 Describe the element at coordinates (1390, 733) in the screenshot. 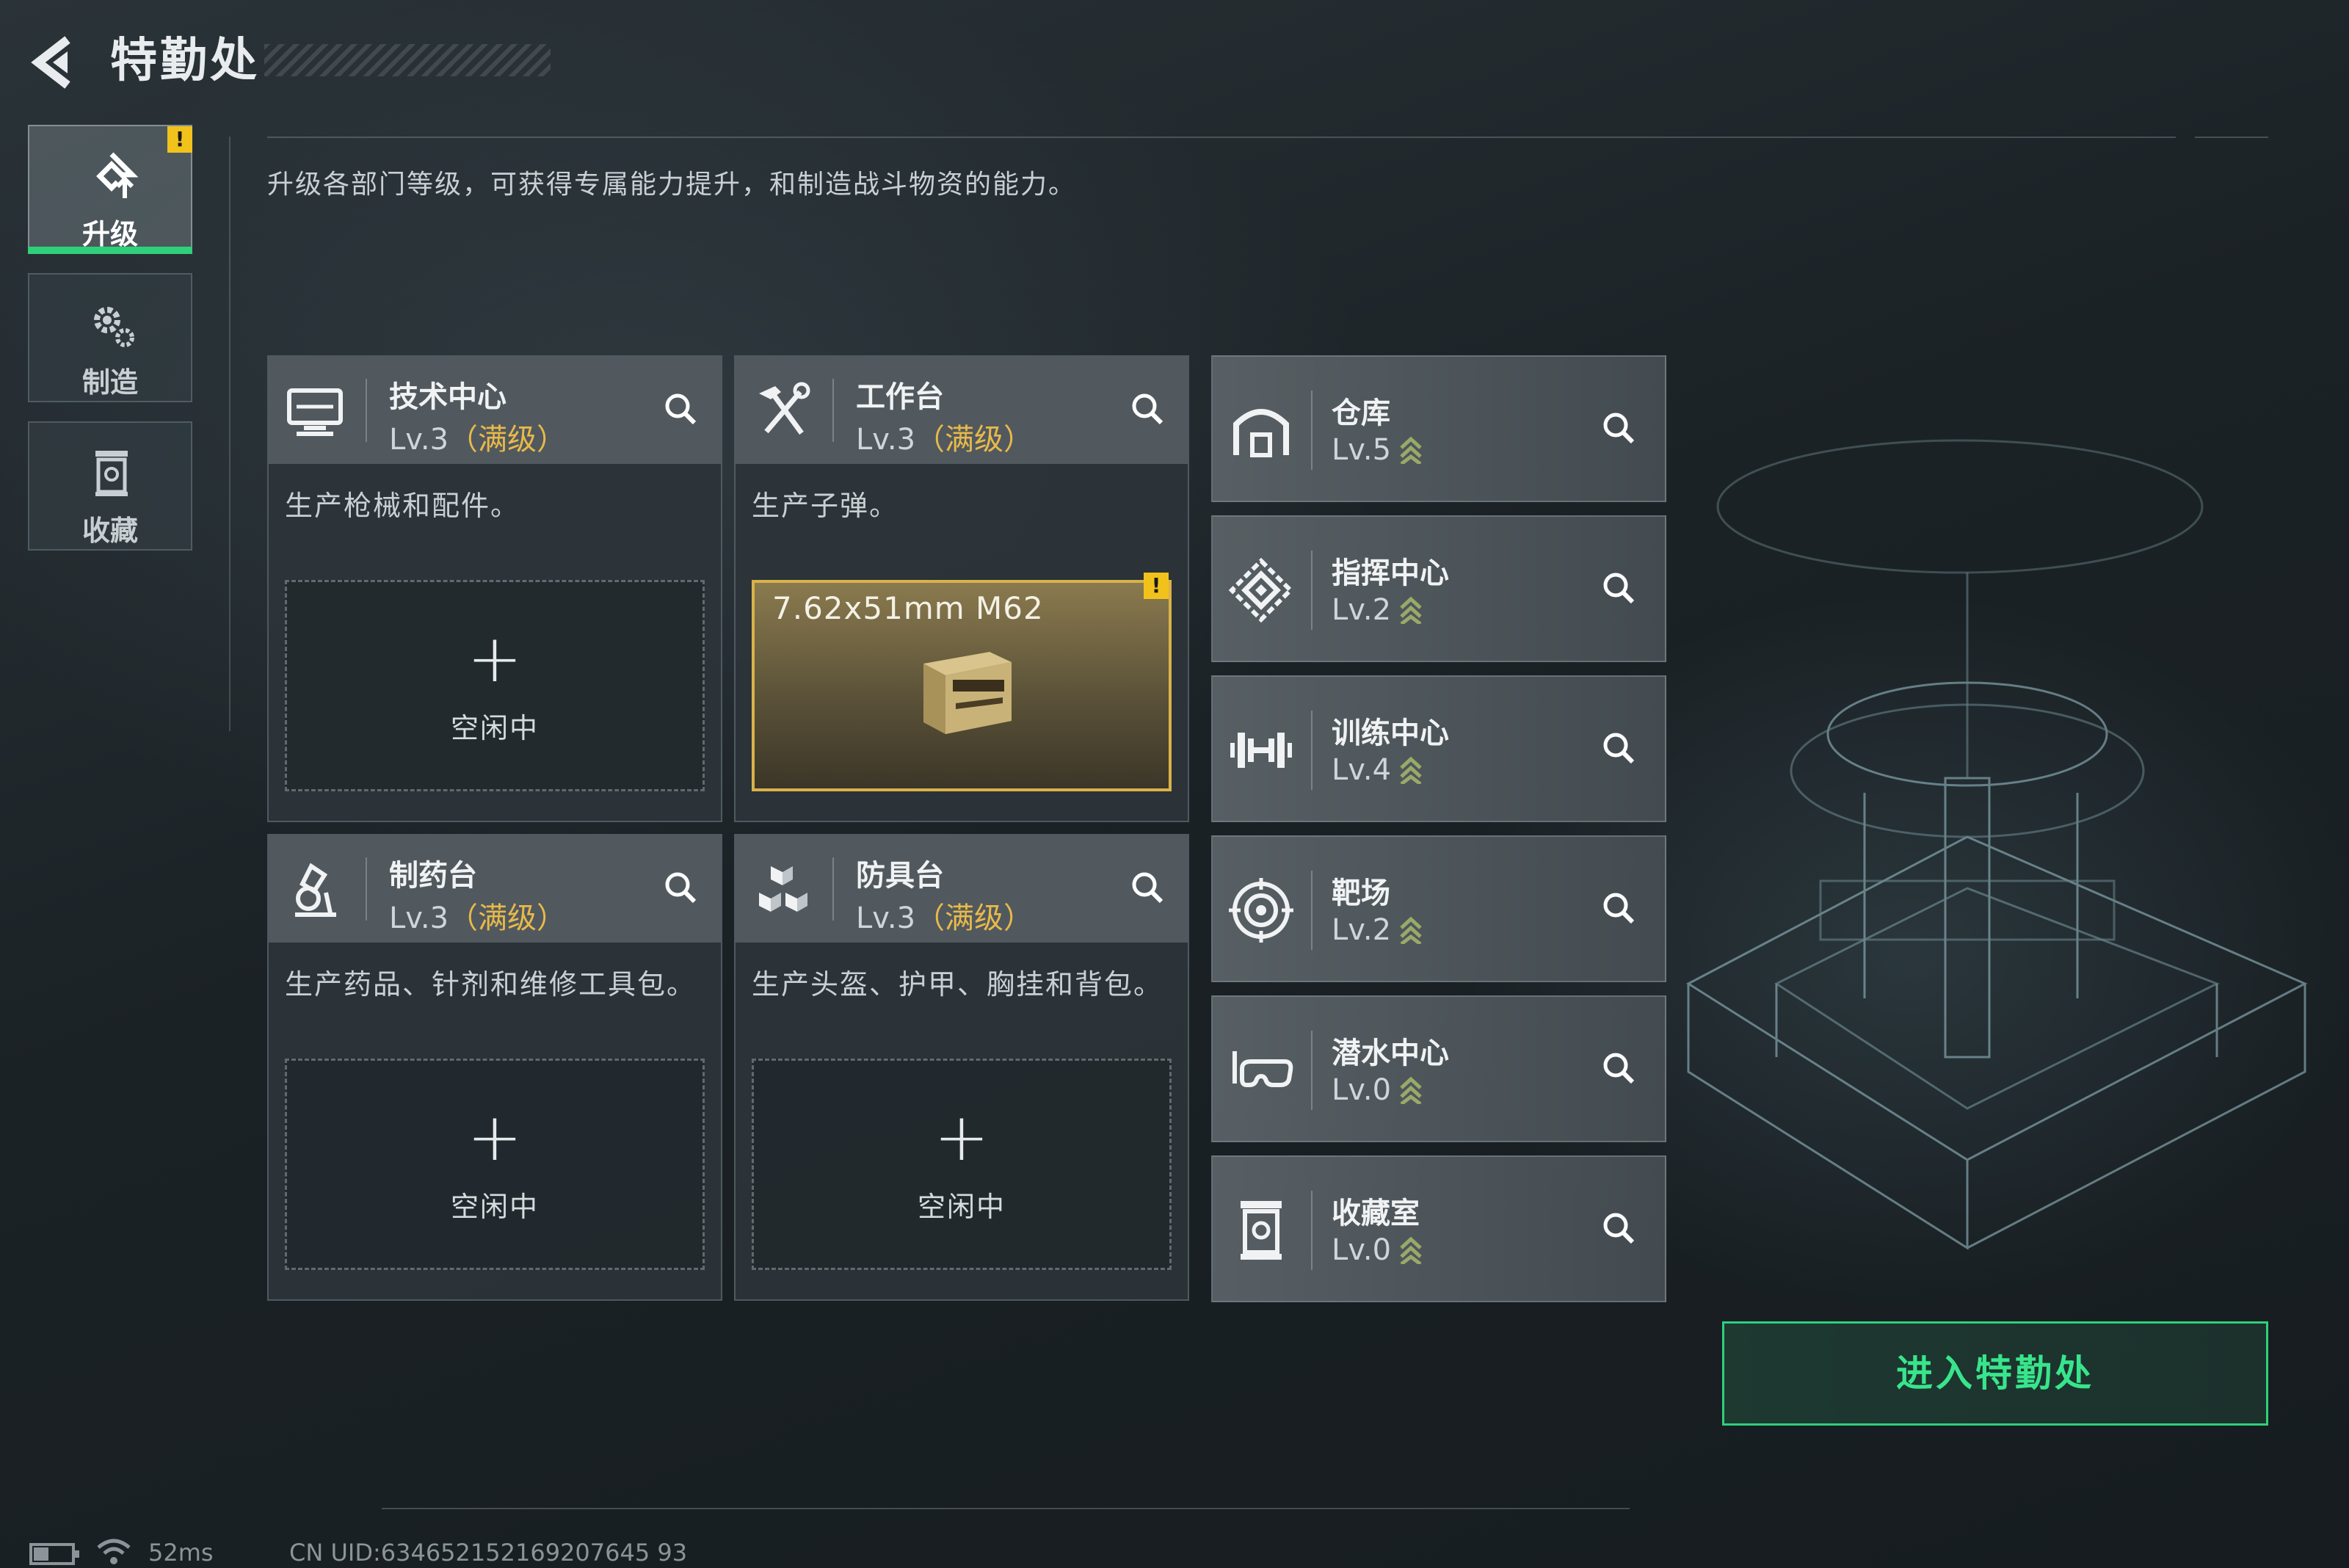

I see `facility-name: 训练中心` at that location.